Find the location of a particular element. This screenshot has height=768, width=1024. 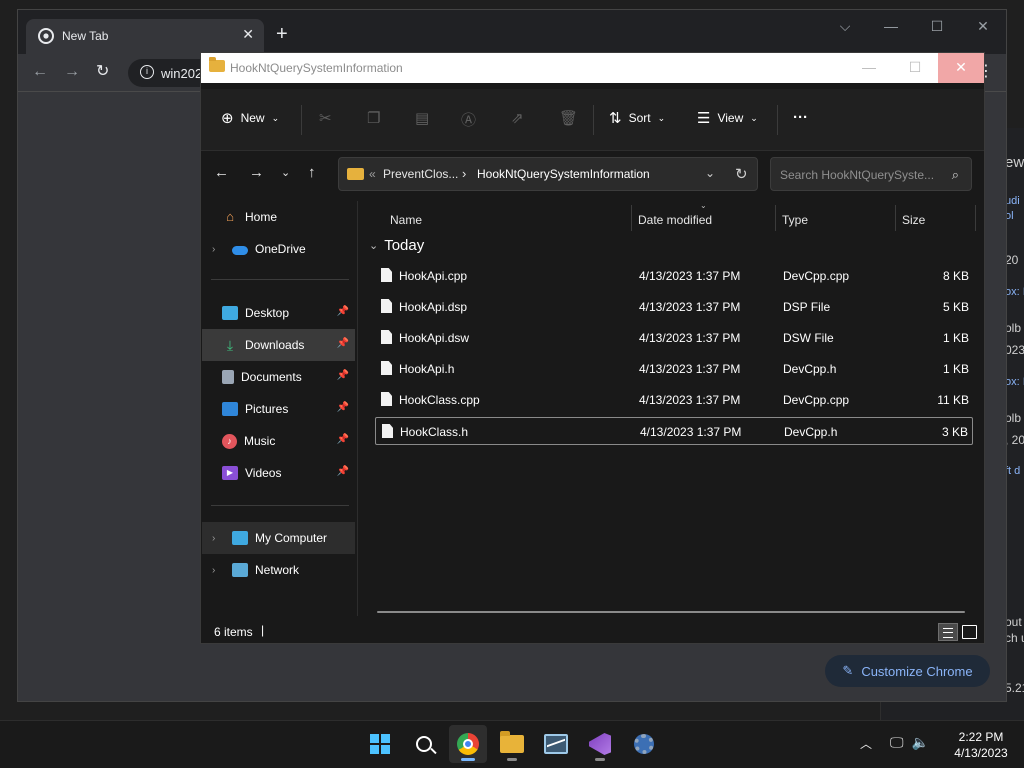

taskbar-visual-studio is located at coordinates (600, 744).